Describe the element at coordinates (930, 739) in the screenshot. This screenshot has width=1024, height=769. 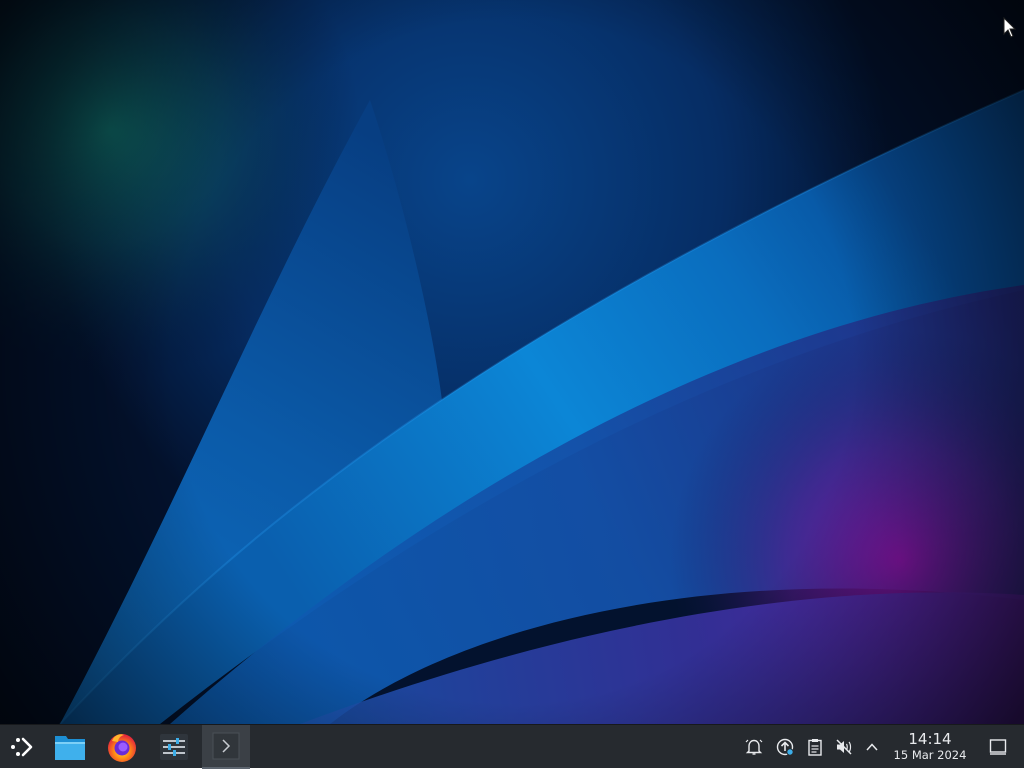
I see `clock-time: 14:14` at that location.